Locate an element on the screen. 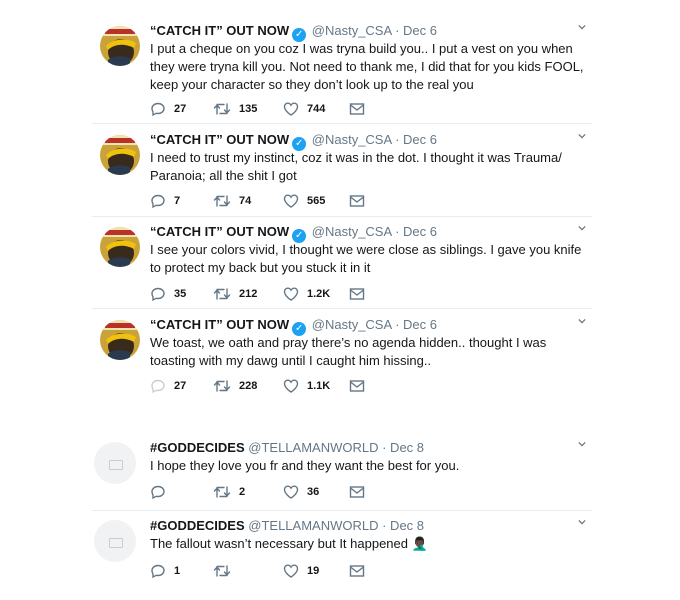 Image resolution: width=680 pixels, height=600 pixels. reply-button is located at coordinates (162, 492).